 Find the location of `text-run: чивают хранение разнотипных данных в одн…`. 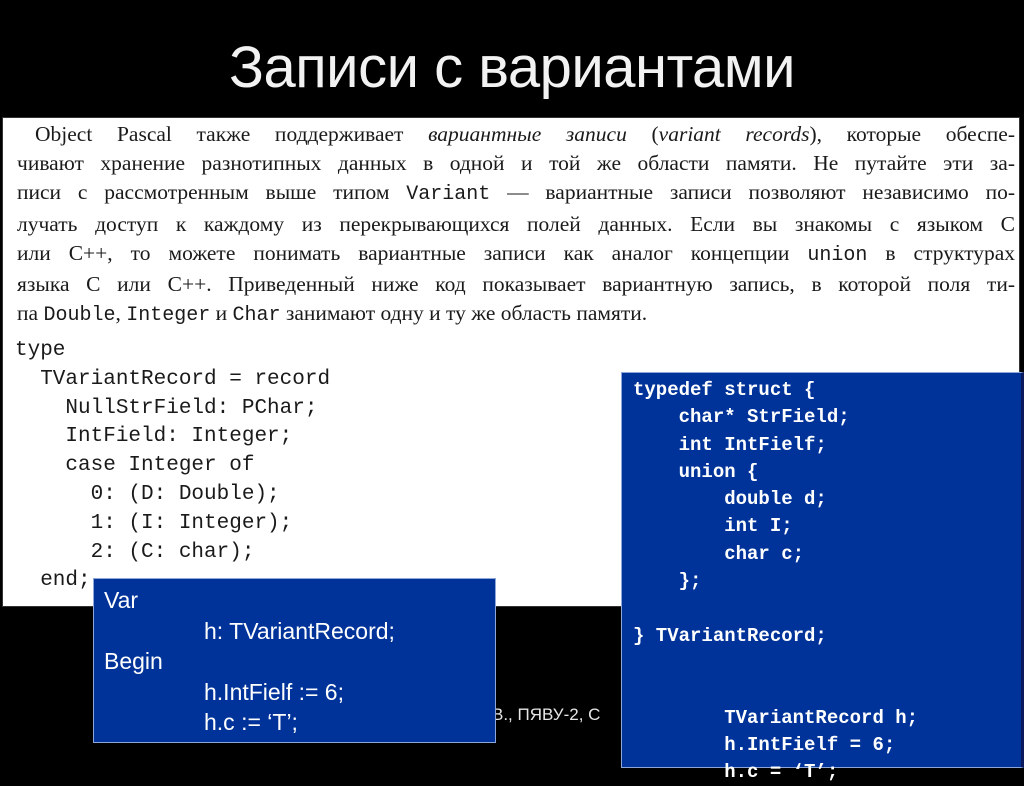

text-run: чивают хранение разнотипных данных в одн… is located at coordinates (516, 163).